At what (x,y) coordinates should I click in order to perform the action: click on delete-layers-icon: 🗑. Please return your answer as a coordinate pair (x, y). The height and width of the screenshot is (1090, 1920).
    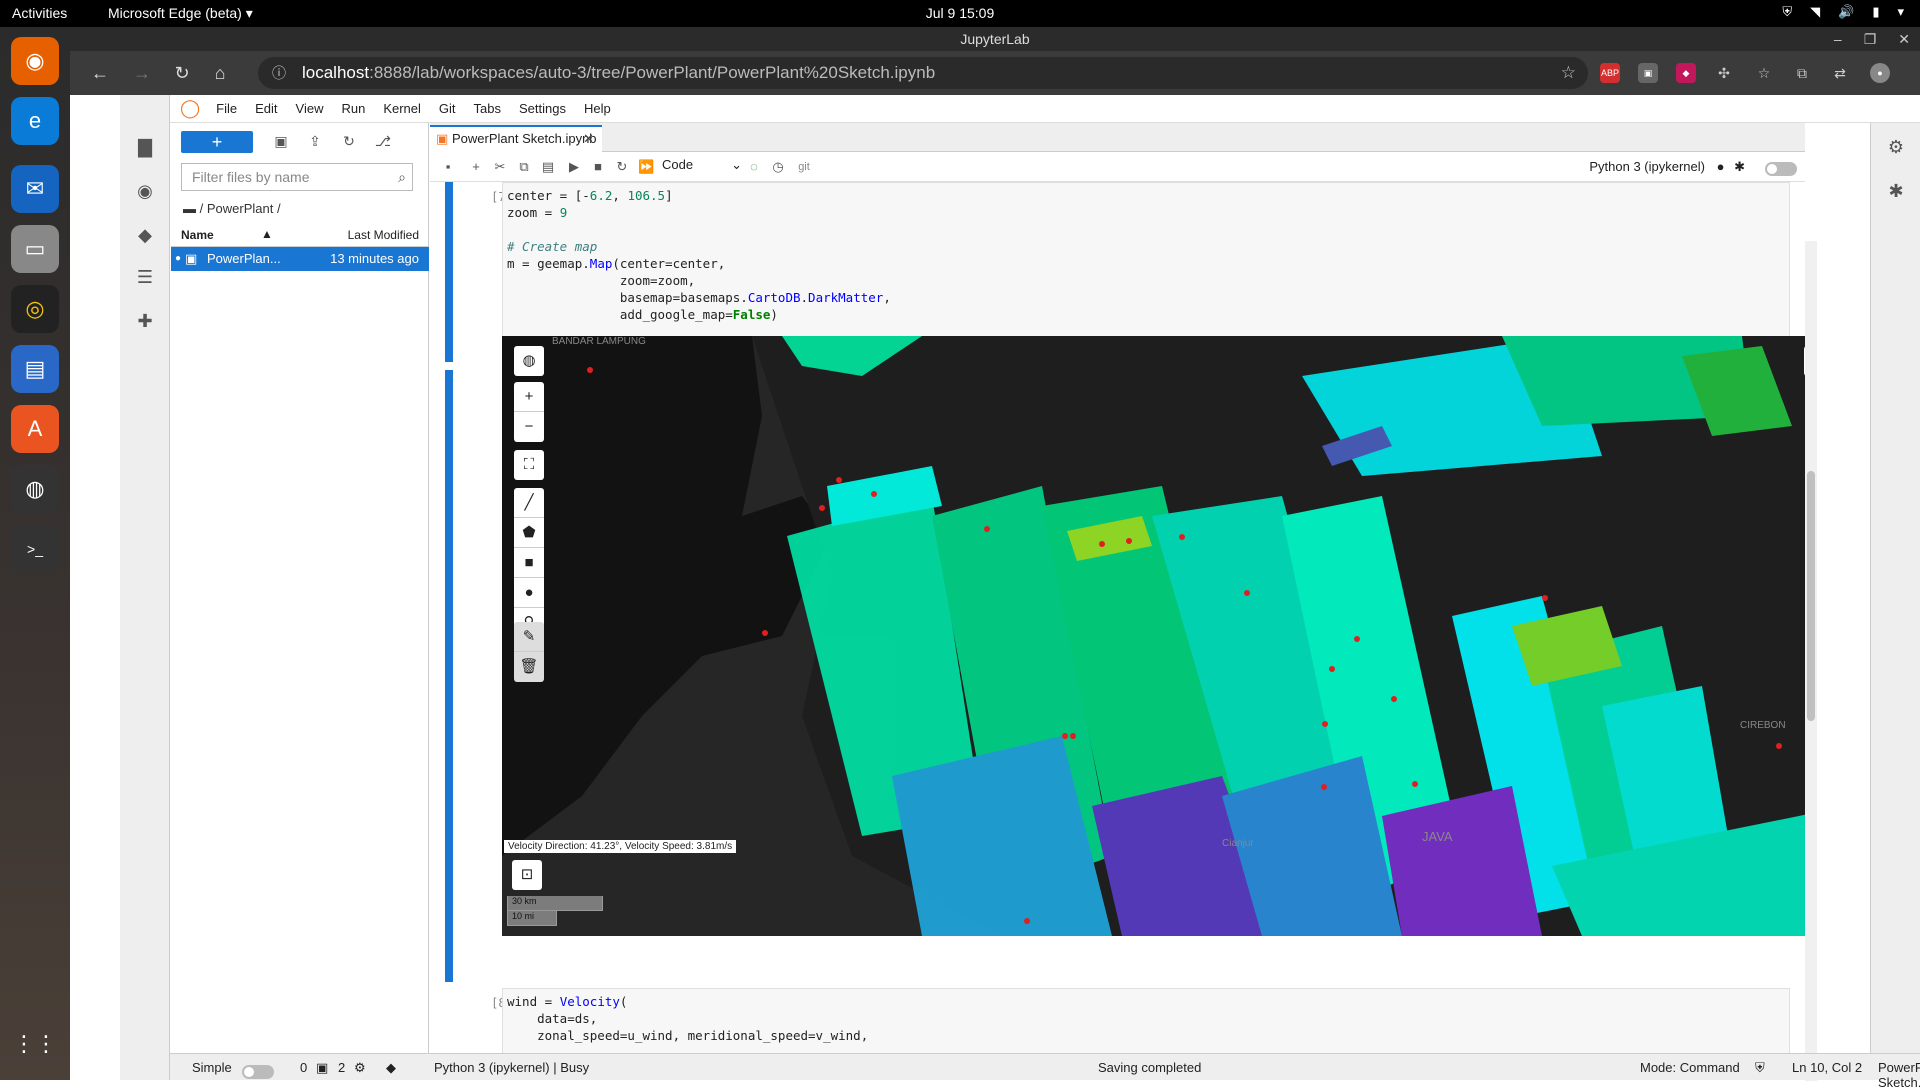
    Looking at the image, I should click on (529, 667).